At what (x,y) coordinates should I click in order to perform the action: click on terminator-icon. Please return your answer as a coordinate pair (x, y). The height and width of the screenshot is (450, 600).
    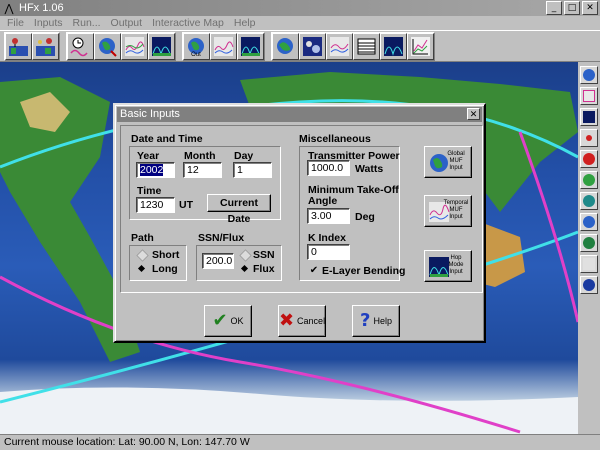
    Looking at the image, I should click on (589, 243).